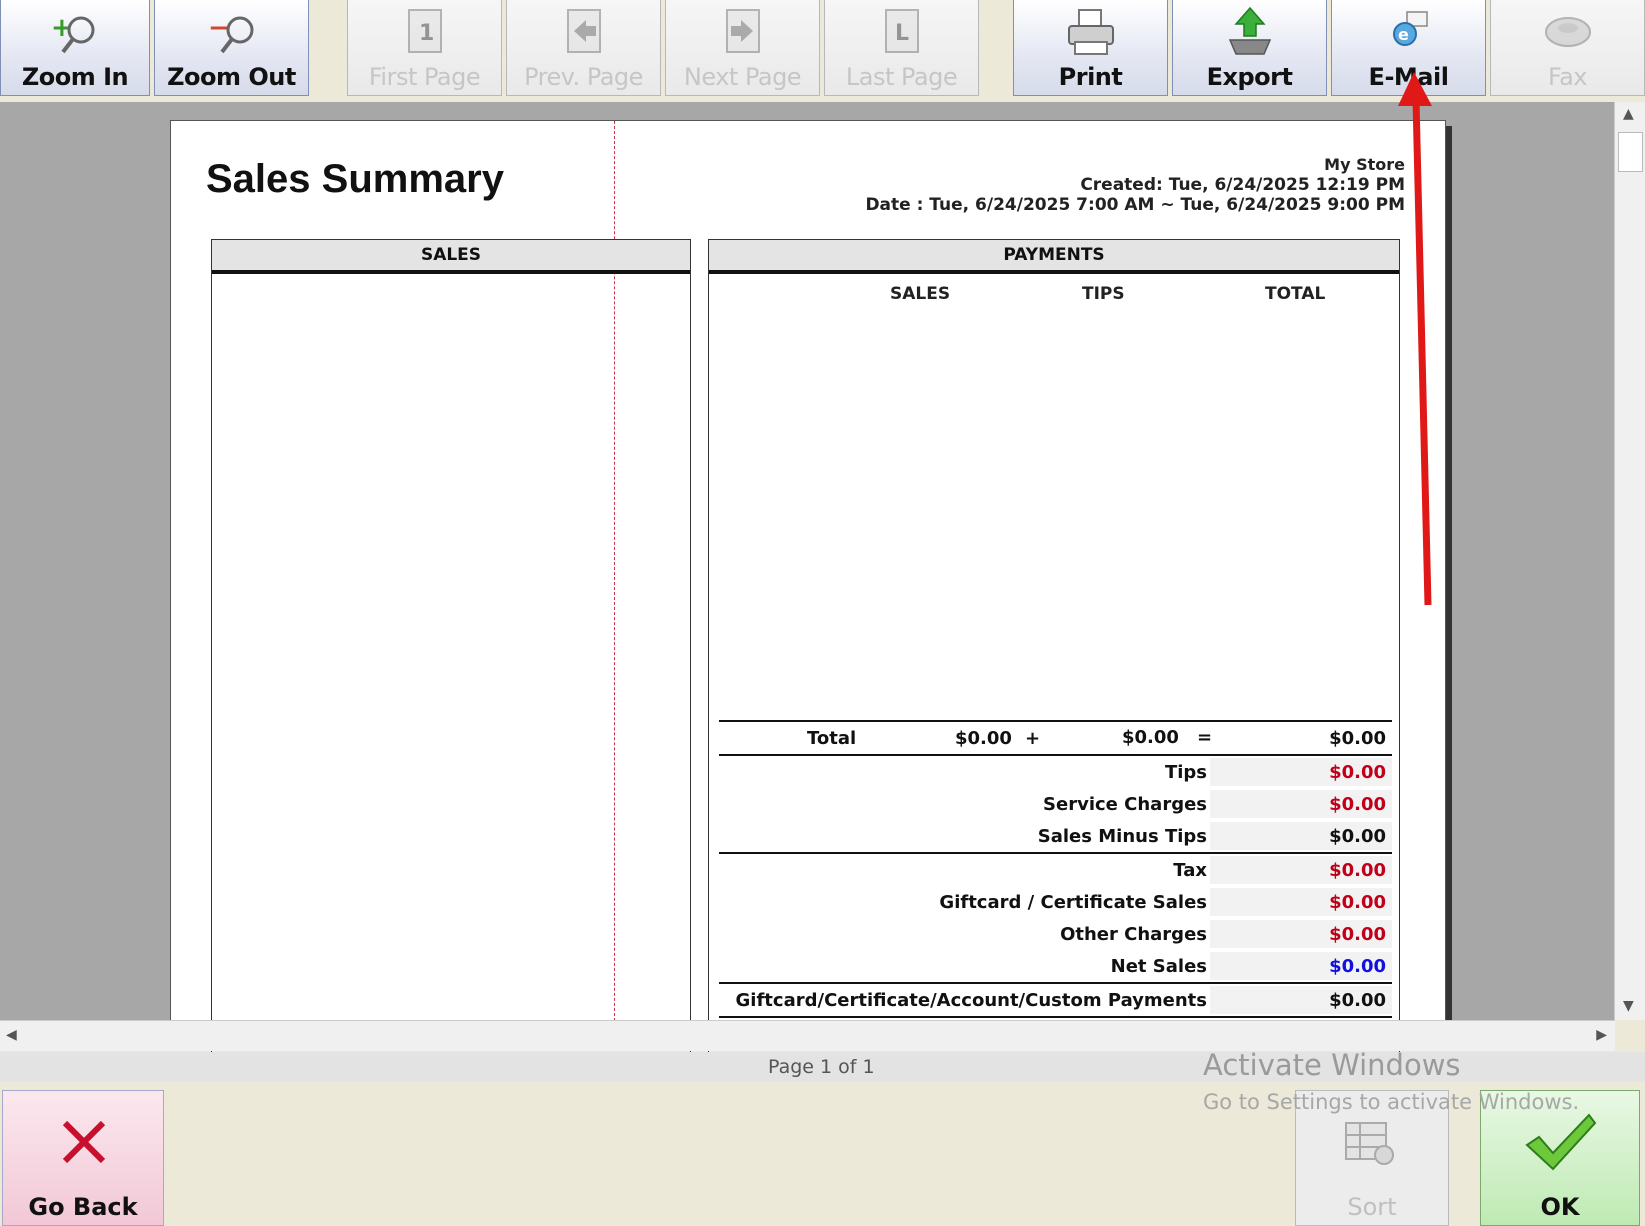 Image resolution: width=1645 pixels, height=1226 pixels. I want to click on scroll-left-icon: ◀, so click(11, 1035).